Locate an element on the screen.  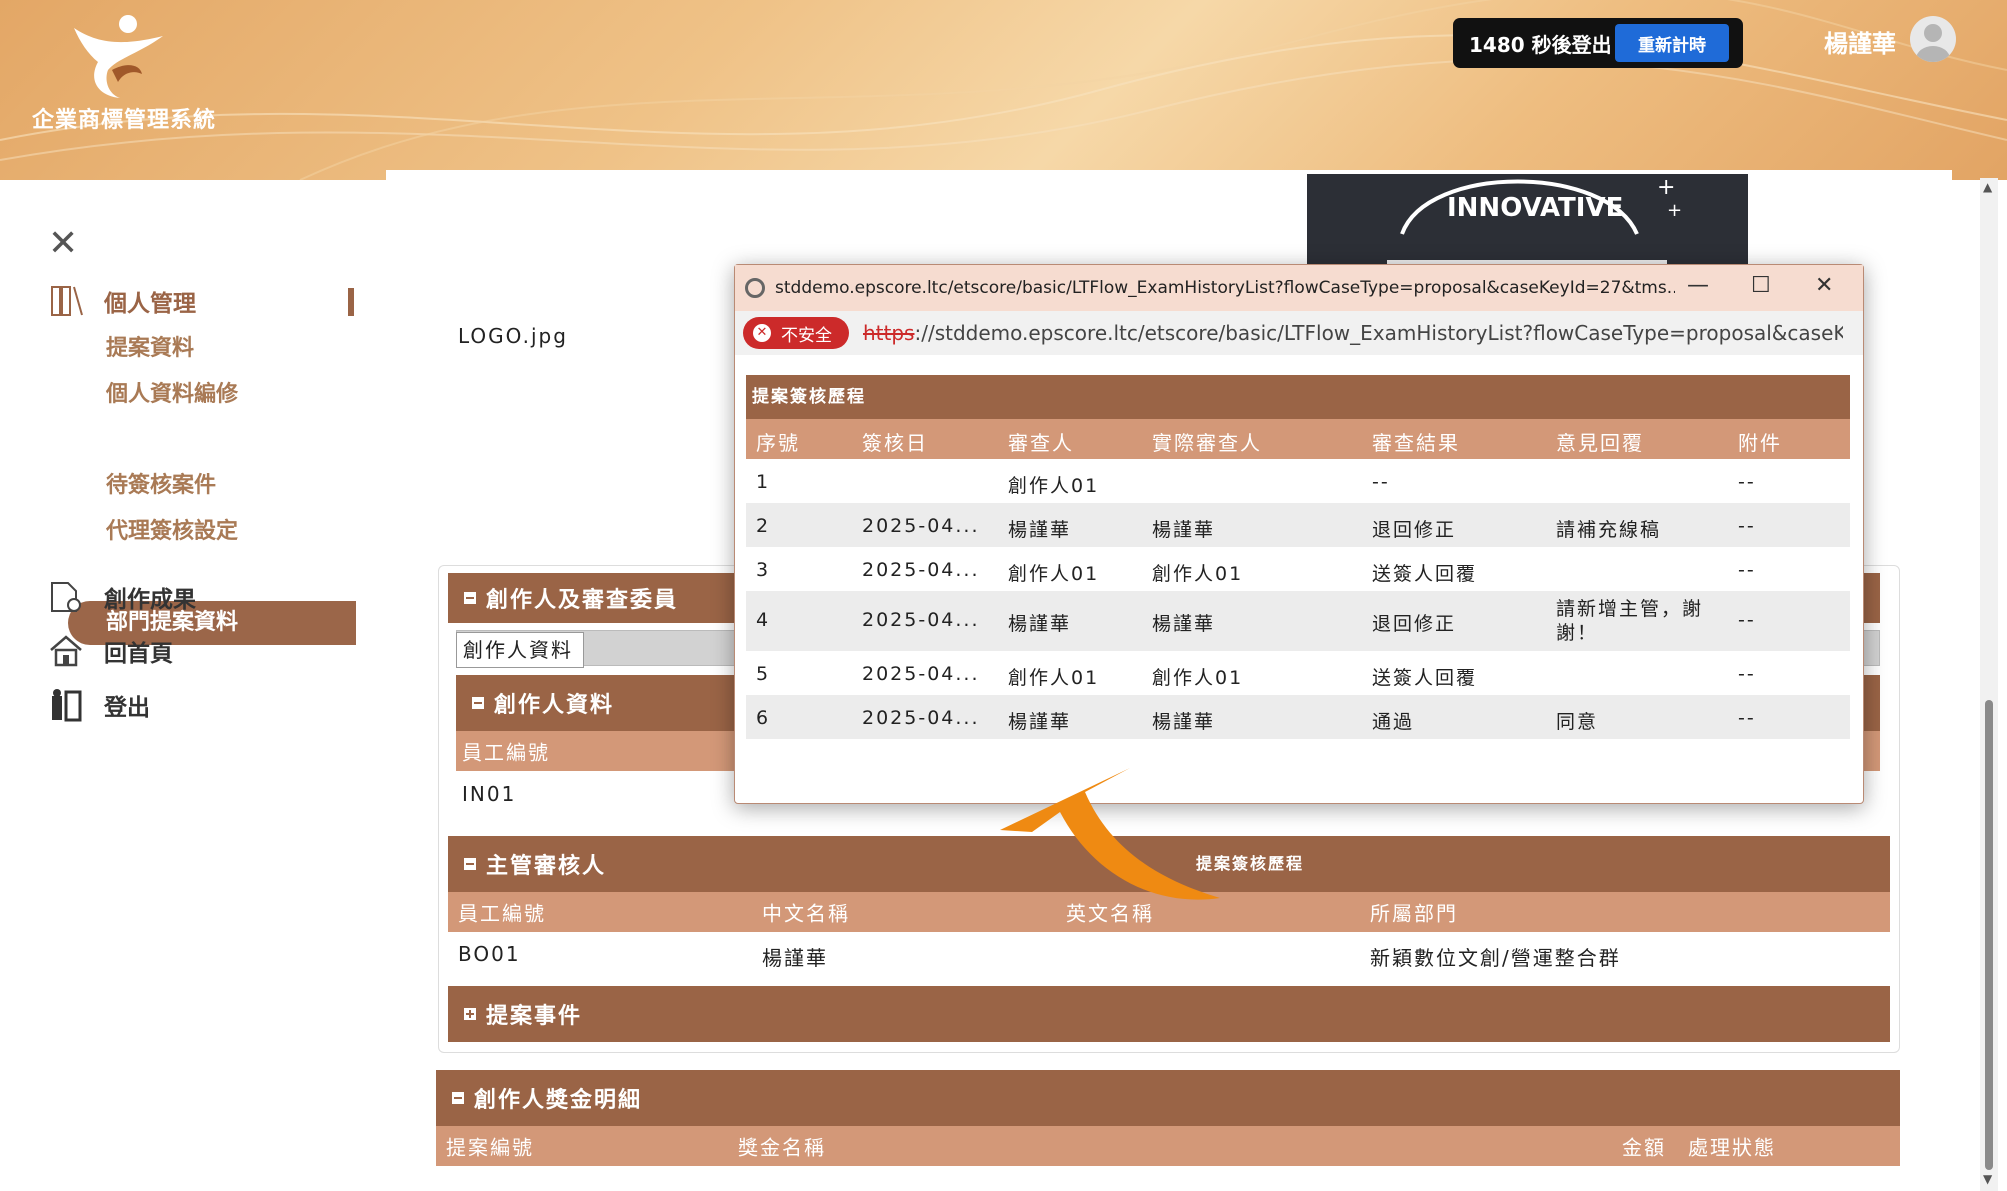
column-header: 意見回覆 is located at coordinates (1600, 443).